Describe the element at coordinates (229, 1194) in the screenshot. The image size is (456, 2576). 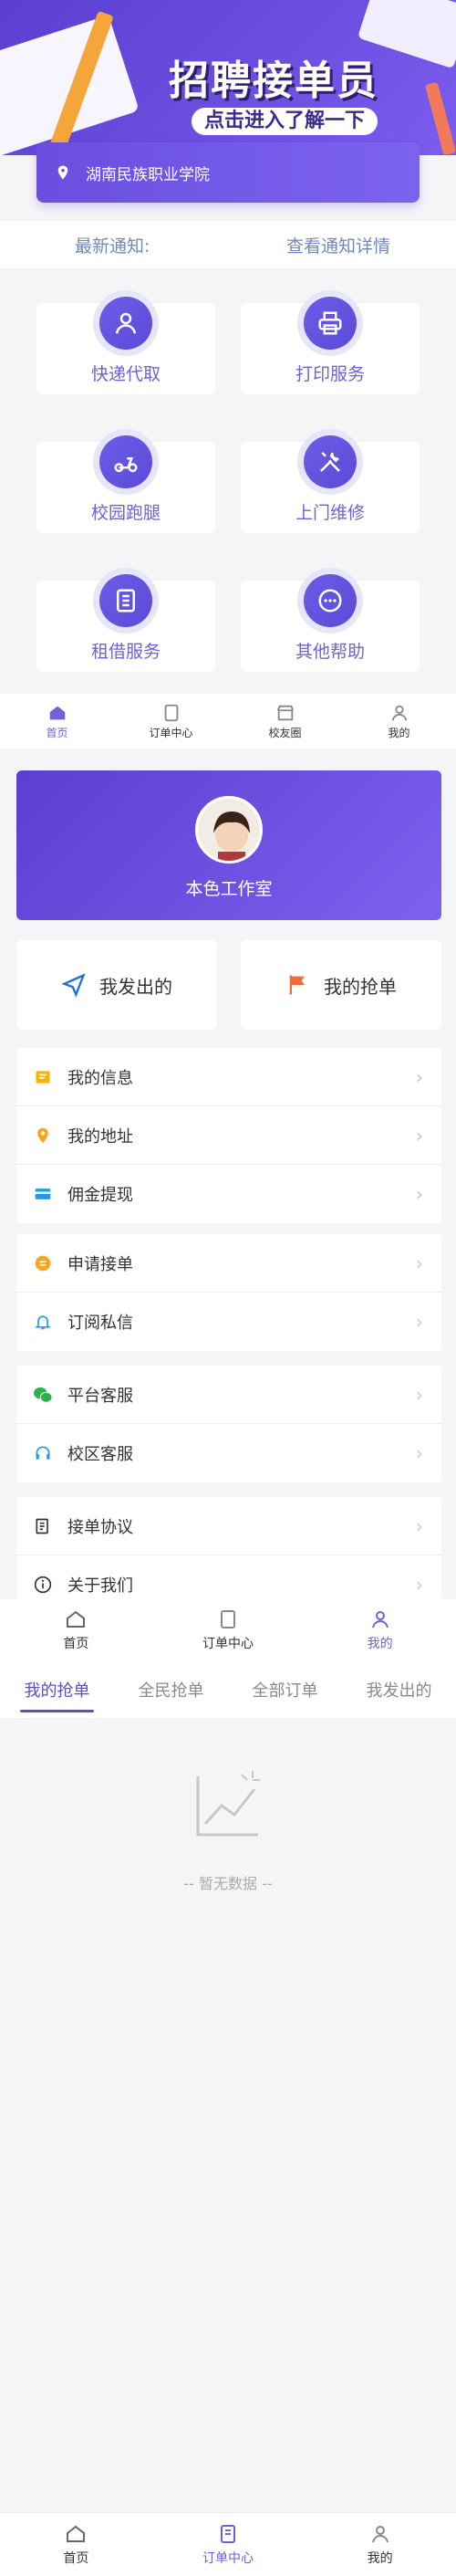
I see `menu-withdraw: 佣金提现 ›` at that location.